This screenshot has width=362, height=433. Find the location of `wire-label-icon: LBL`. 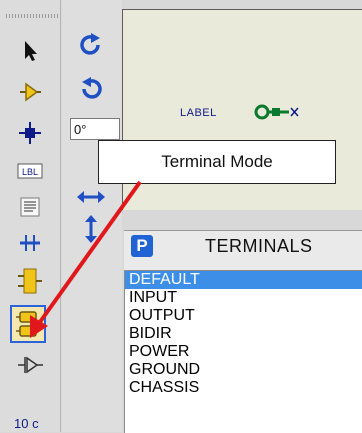

wire-label-icon: LBL is located at coordinates (30, 171).